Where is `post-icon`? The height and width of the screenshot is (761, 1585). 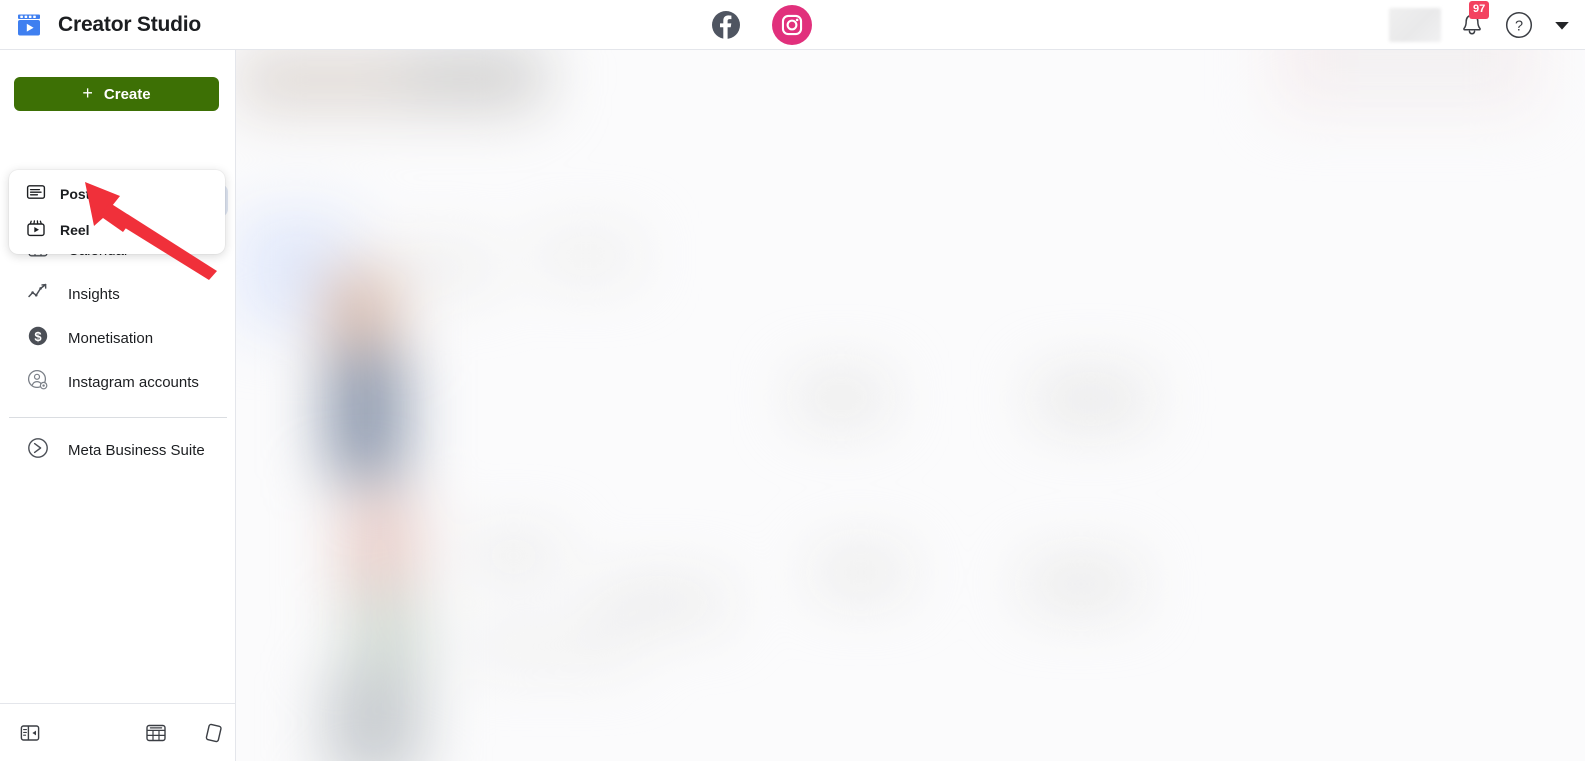
post-icon is located at coordinates (36, 194).